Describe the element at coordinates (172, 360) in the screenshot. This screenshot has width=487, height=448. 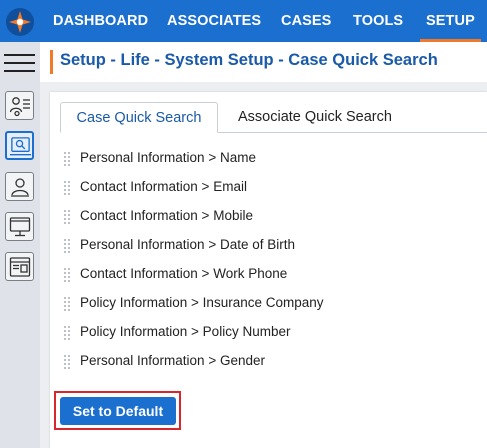
I see `field-label: Personal Information > Gender` at that location.